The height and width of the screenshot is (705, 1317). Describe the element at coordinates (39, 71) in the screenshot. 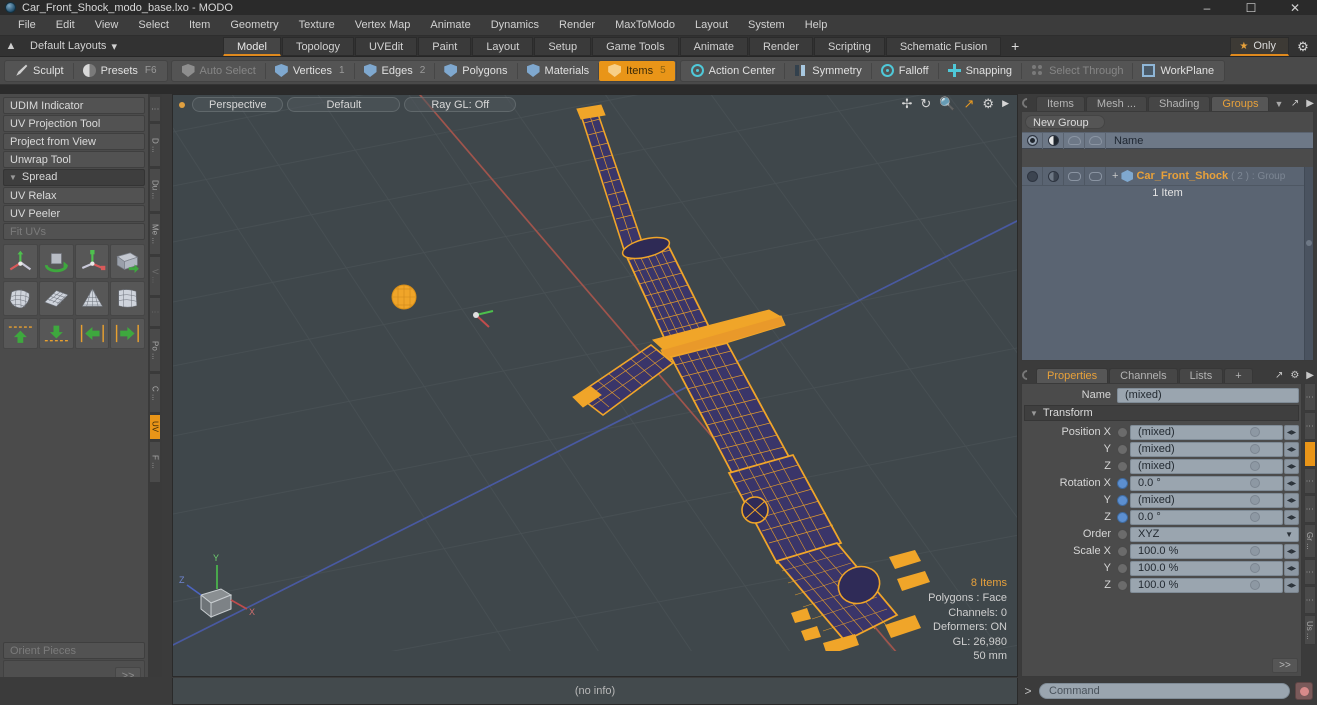

I see `mode-button-sculpt: Sculpt` at that location.